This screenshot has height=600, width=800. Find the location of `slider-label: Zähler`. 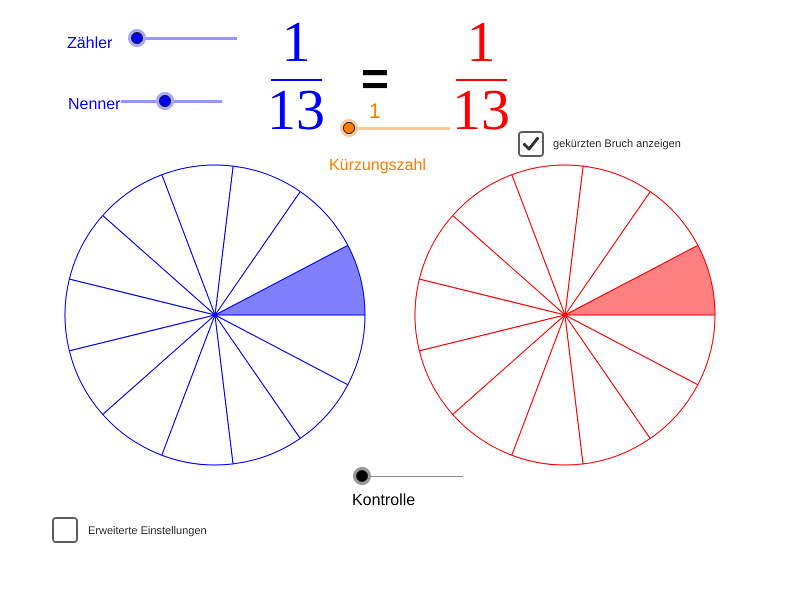

slider-label: Zähler is located at coordinates (89, 44).